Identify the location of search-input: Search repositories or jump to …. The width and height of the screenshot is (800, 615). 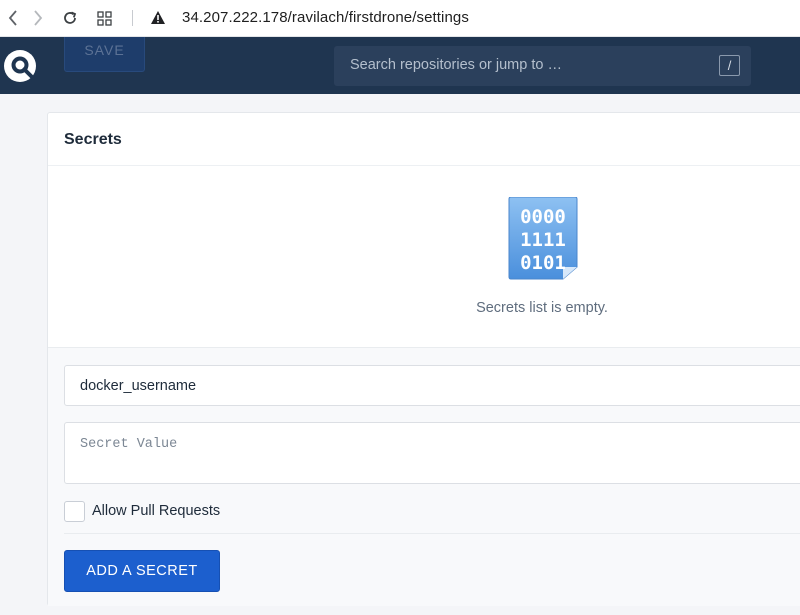
(456, 65).